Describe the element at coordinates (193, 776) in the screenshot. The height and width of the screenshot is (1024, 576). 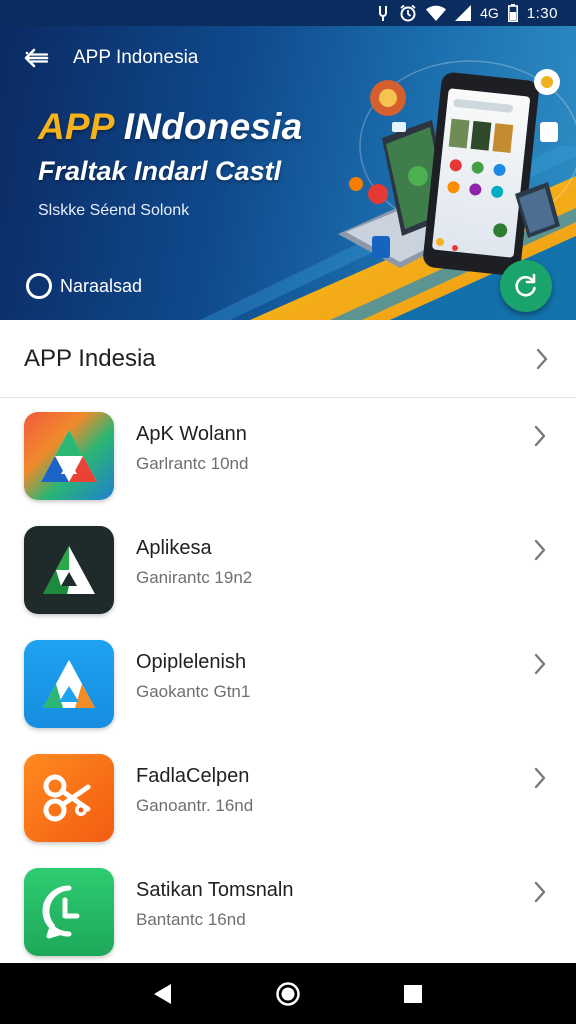
I see `app-name: FadlaCelpen` at that location.